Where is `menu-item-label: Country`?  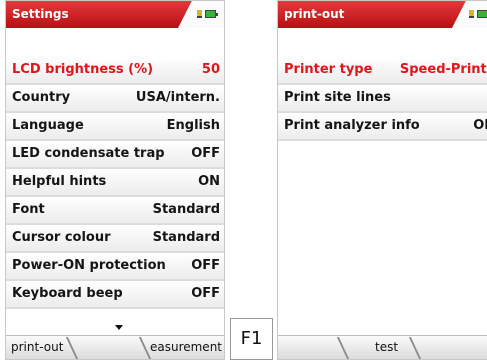 menu-item-label: Country is located at coordinates (41, 97).